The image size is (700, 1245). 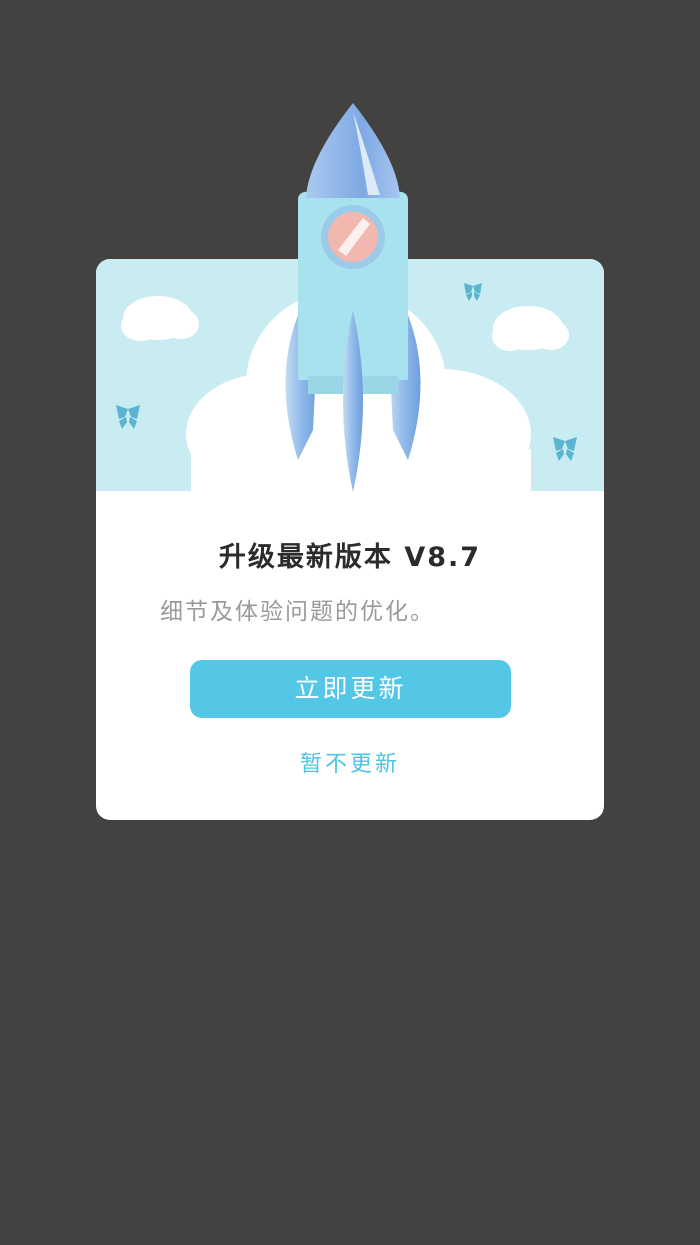 What do you see at coordinates (350, 689) in the screenshot?
I see `update-now-button: 立即更新` at bounding box center [350, 689].